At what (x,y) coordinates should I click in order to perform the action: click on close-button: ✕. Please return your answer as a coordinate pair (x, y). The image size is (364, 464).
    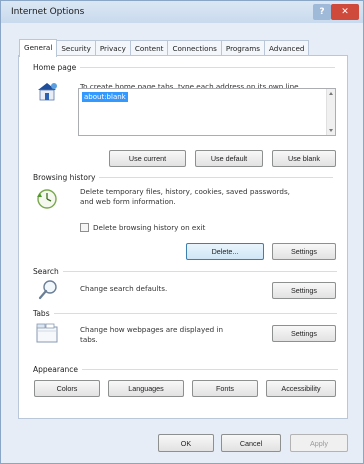
    Looking at the image, I should click on (345, 12).